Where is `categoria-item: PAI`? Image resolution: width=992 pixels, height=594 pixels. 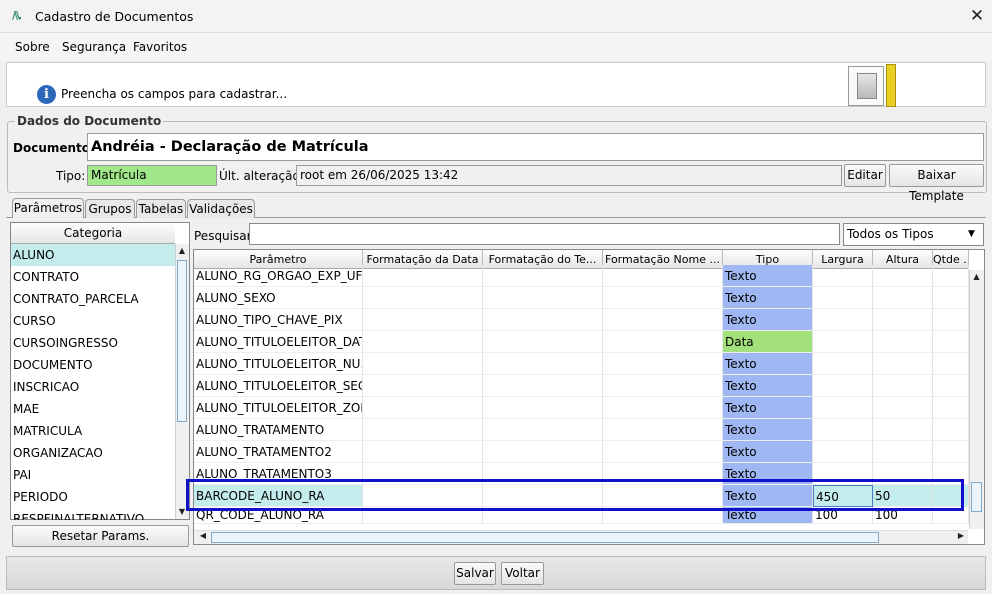
categoria-item: PAI is located at coordinates (93, 475).